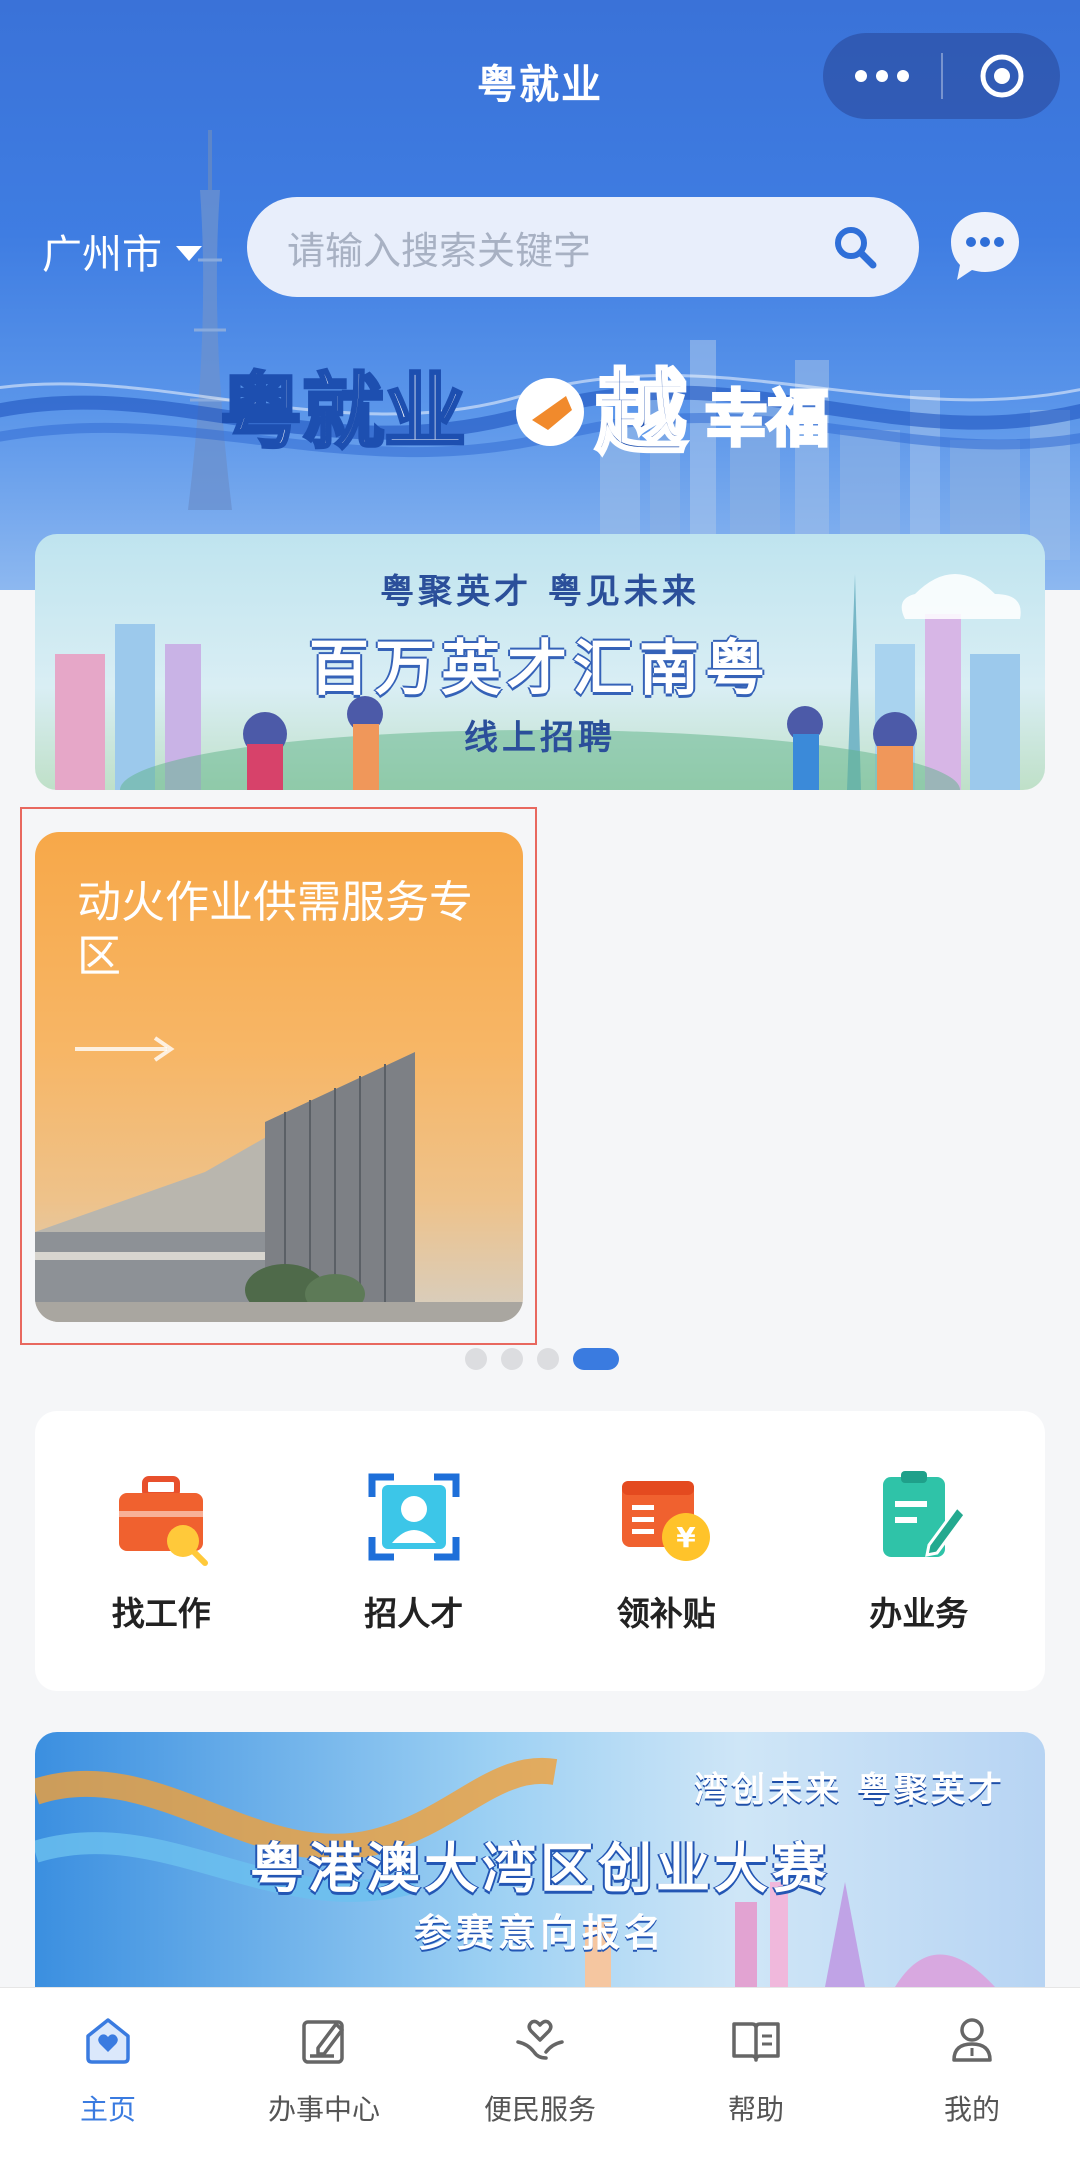 This screenshot has width=1080, height=2174. I want to click on recruit-talent-button: 招人才, so click(414, 1551).